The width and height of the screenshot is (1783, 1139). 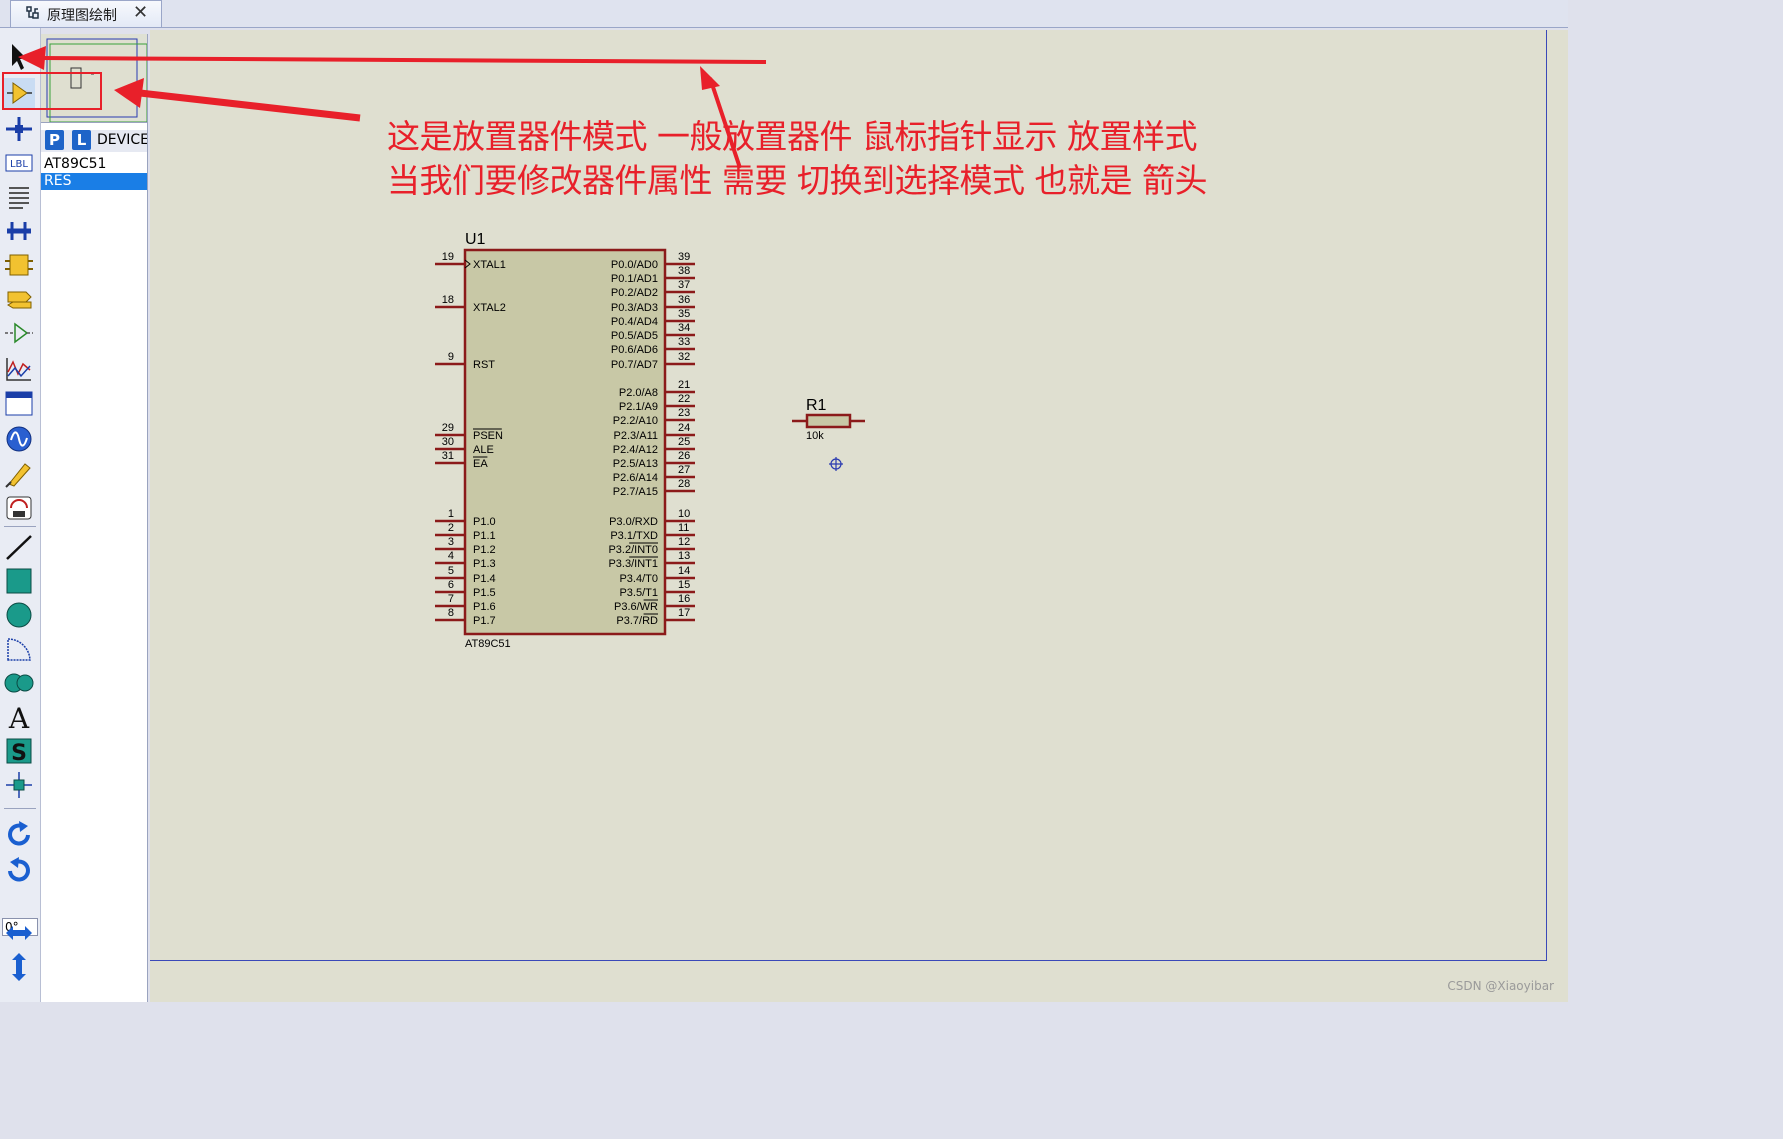 What do you see at coordinates (448, 456) in the screenshot?
I see `pin-number: 31` at bounding box center [448, 456].